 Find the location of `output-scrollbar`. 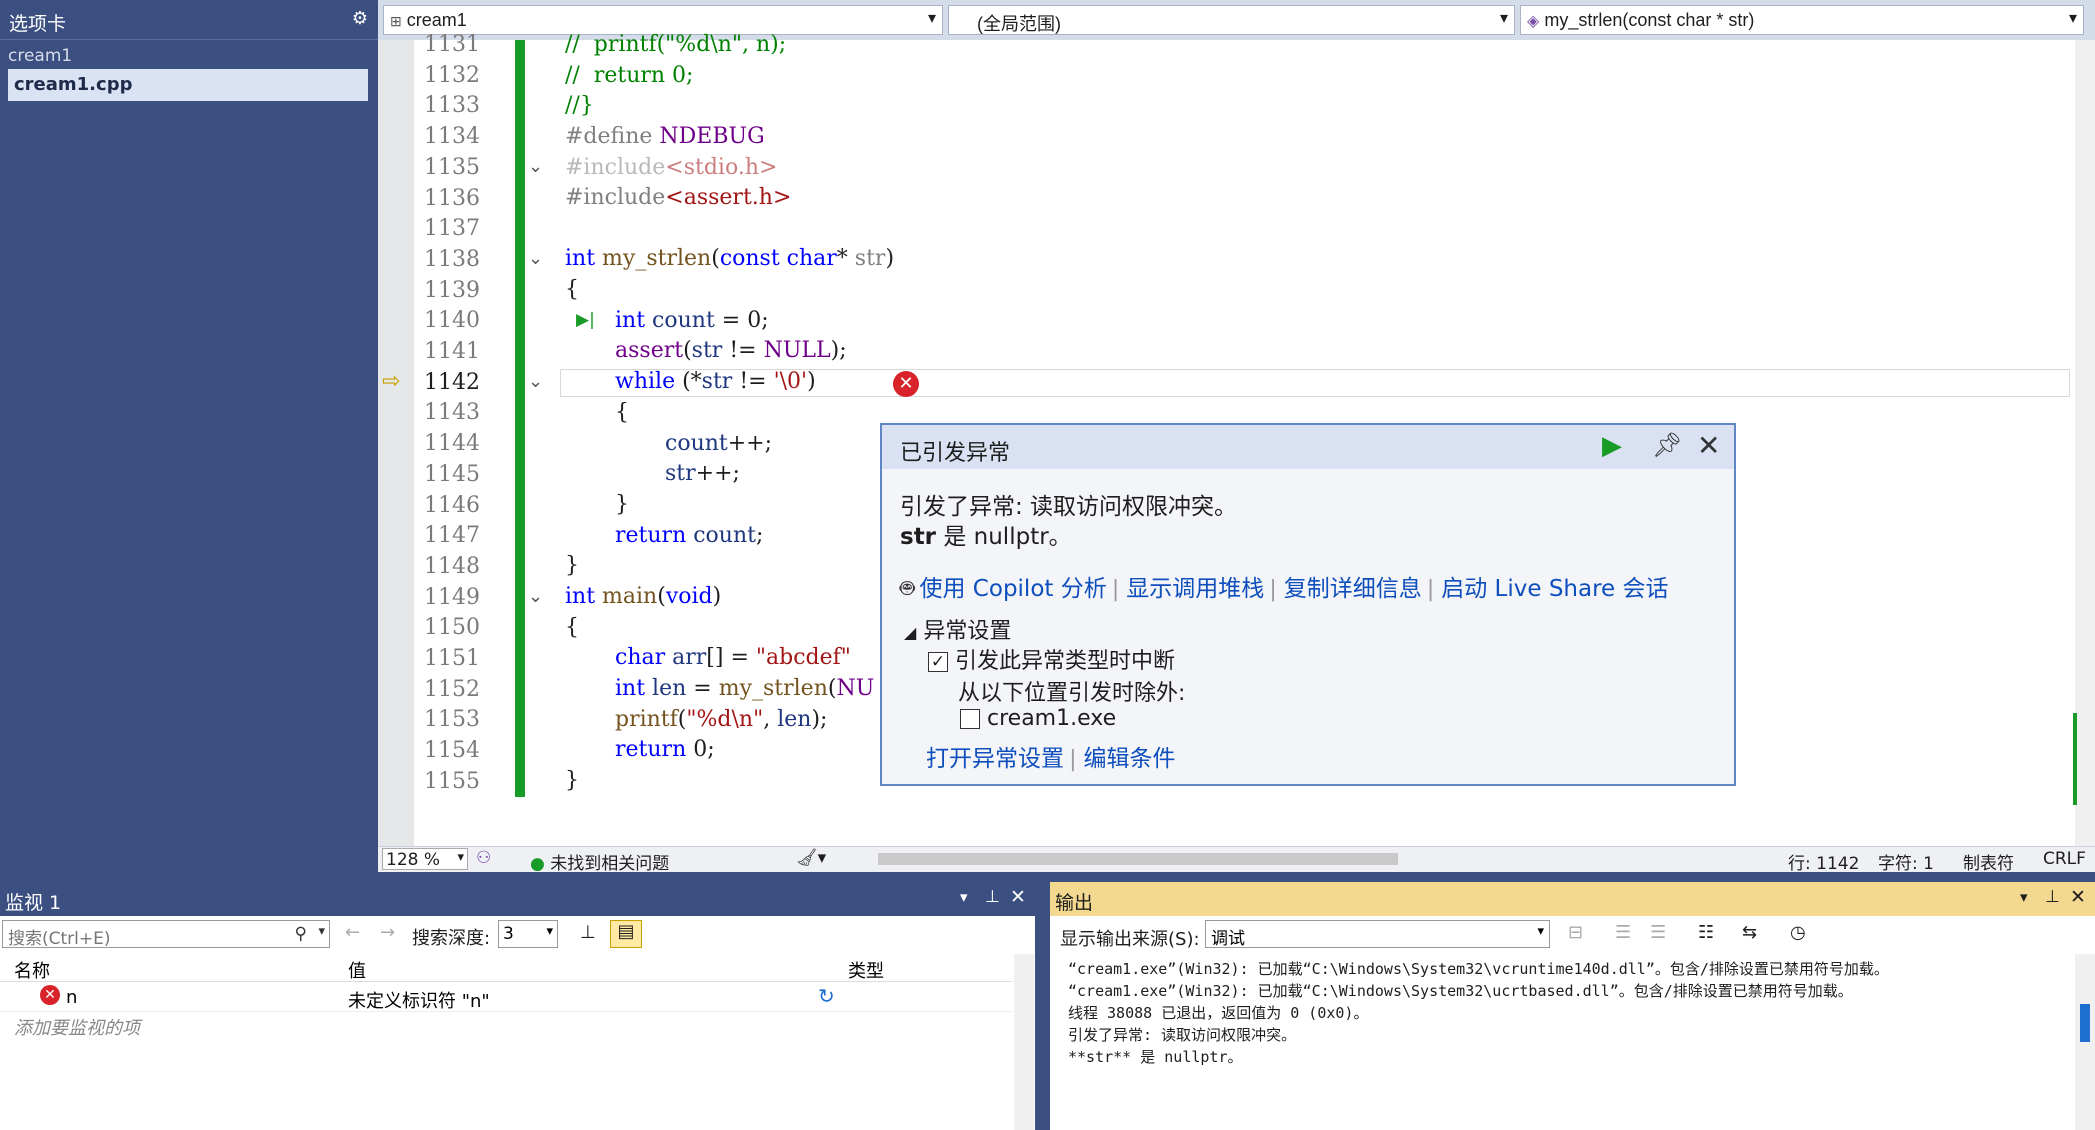

output-scrollbar is located at coordinates (2085, 1042).